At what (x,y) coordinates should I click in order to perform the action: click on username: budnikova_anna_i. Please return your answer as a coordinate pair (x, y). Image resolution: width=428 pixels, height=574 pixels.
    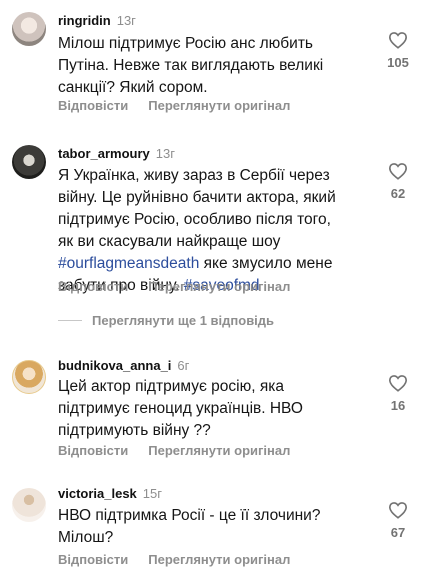
    Looking at the image, I should click on (114, 365).